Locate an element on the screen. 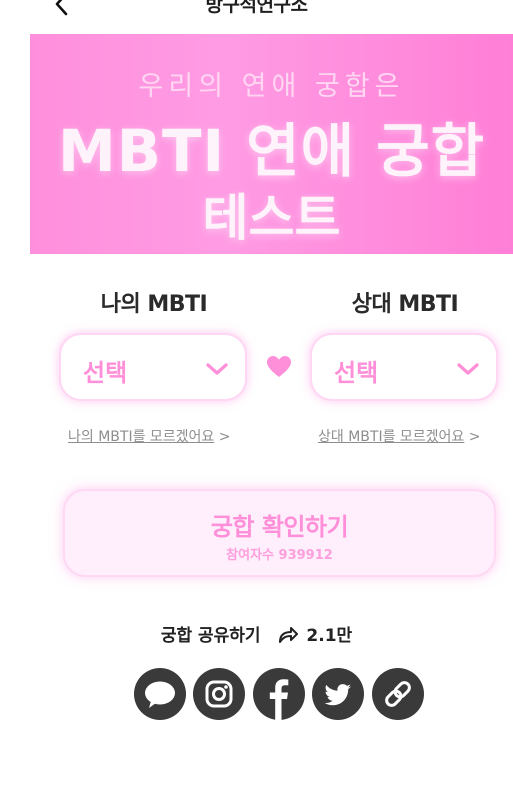  facebook-share-button is located at coordinates (279, 694).